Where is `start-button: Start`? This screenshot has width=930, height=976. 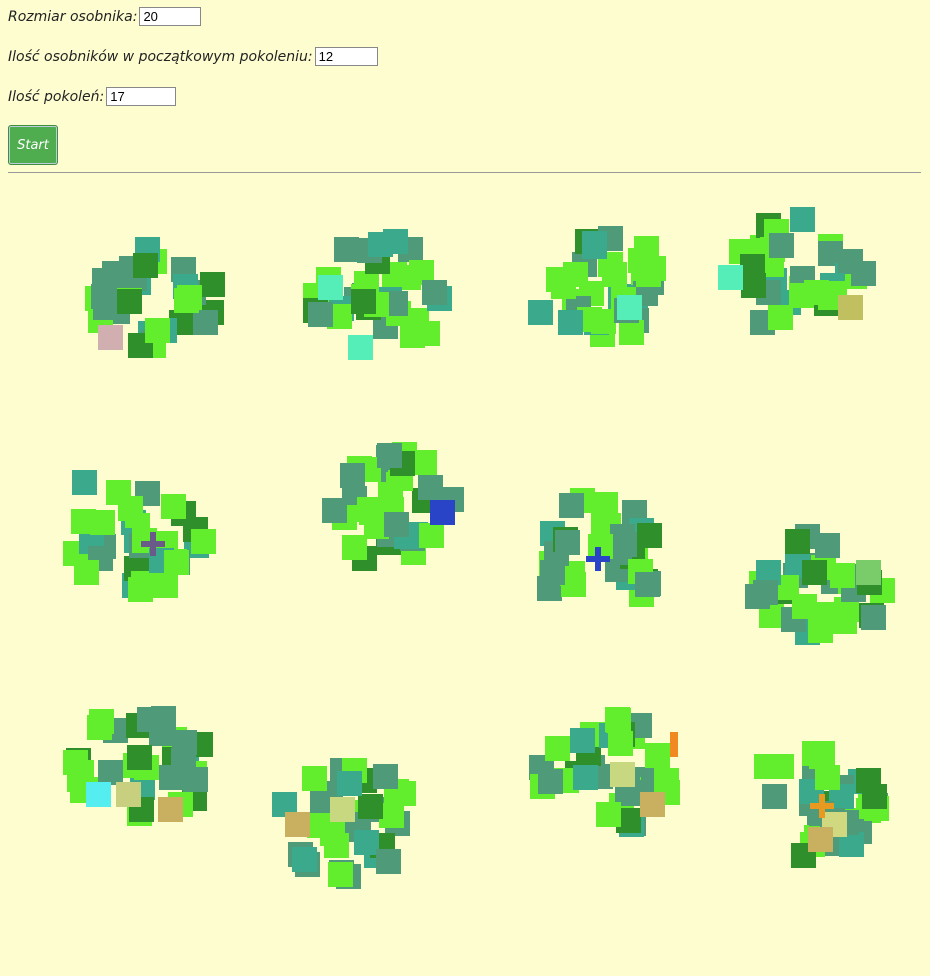
start-button: Start is located at coordinates (33, 145).